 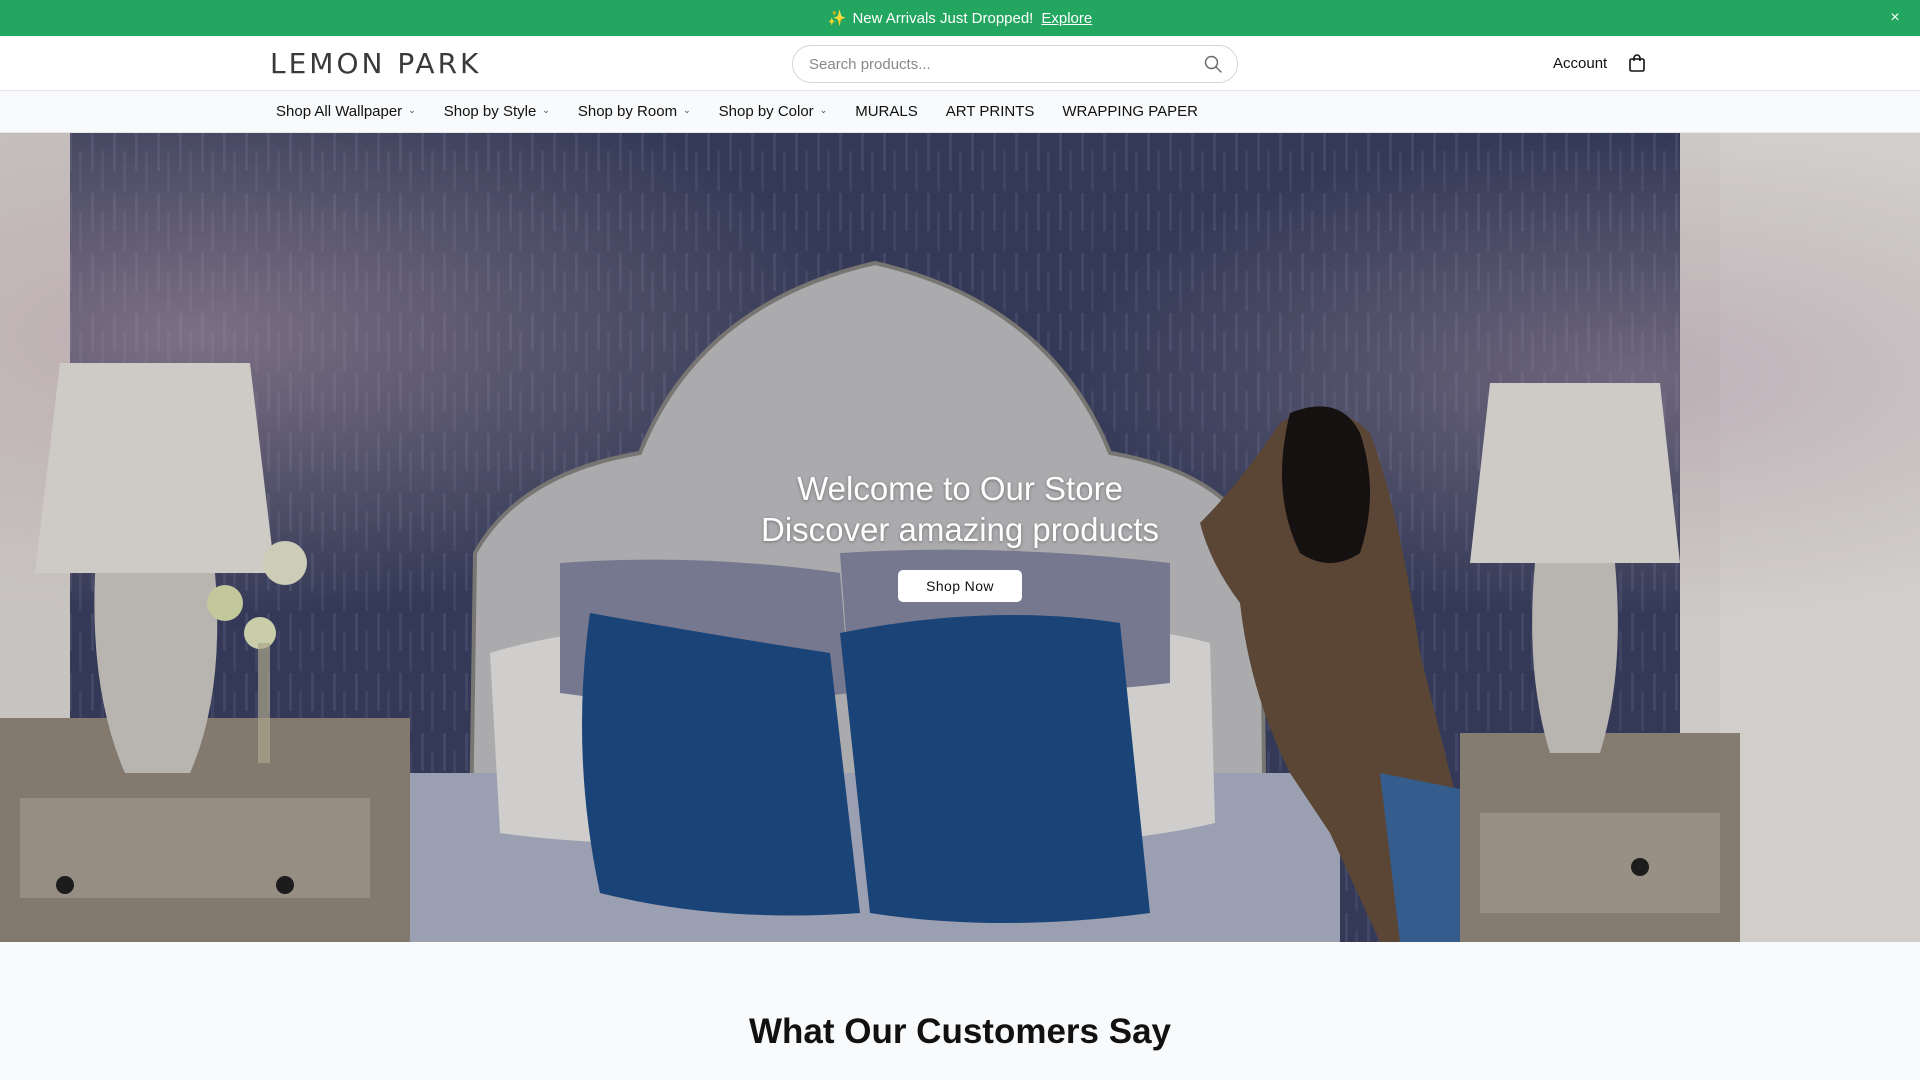 I want to click on search-icon, so click(x=1213, y=64).